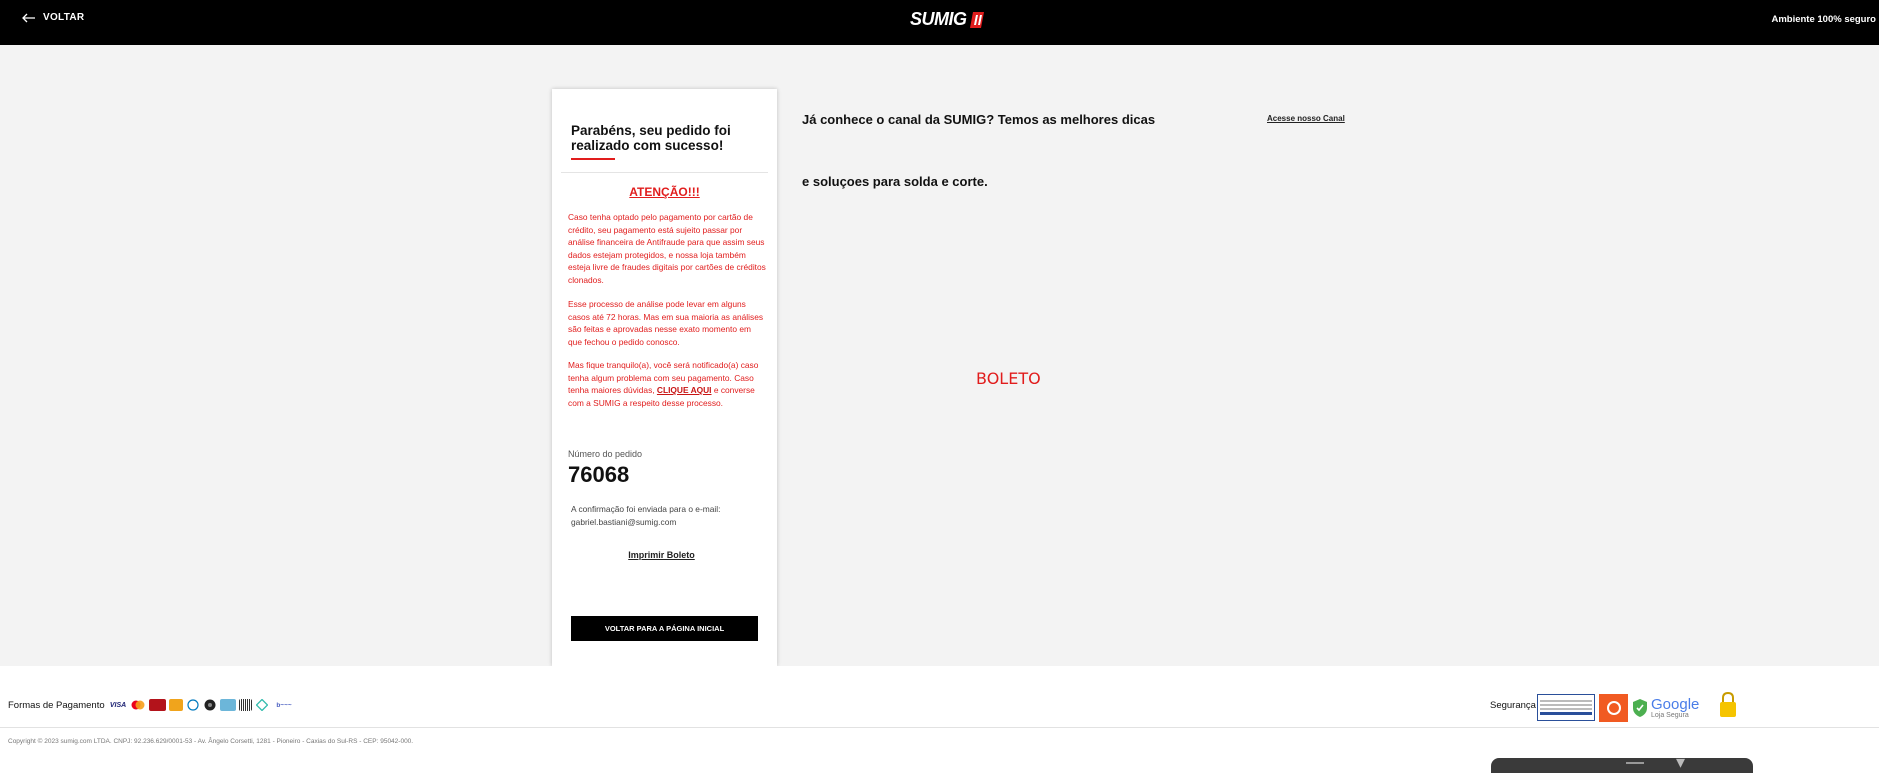 The height and width of the screenshot is (773, 1879). What do you see at coordinates (202, 705) in the screenshot?
I see `payment-icons: VISA b~~~` at bounding box center [202, 705].